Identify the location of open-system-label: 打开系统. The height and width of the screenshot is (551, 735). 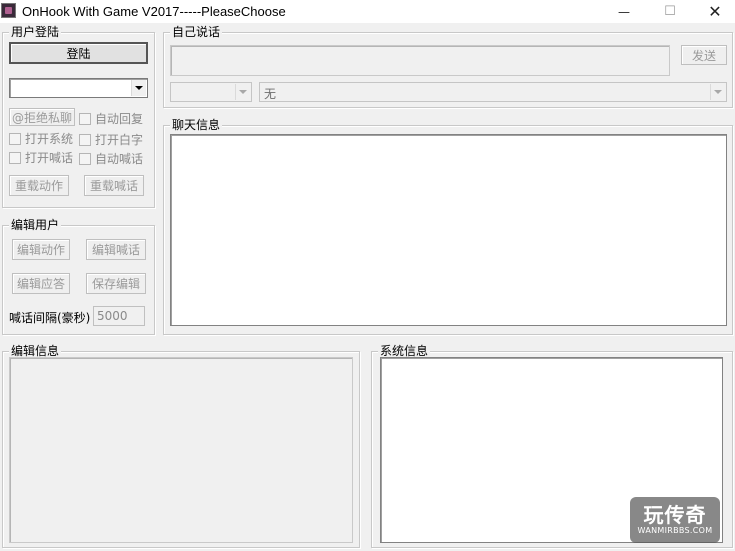
(49, 139).